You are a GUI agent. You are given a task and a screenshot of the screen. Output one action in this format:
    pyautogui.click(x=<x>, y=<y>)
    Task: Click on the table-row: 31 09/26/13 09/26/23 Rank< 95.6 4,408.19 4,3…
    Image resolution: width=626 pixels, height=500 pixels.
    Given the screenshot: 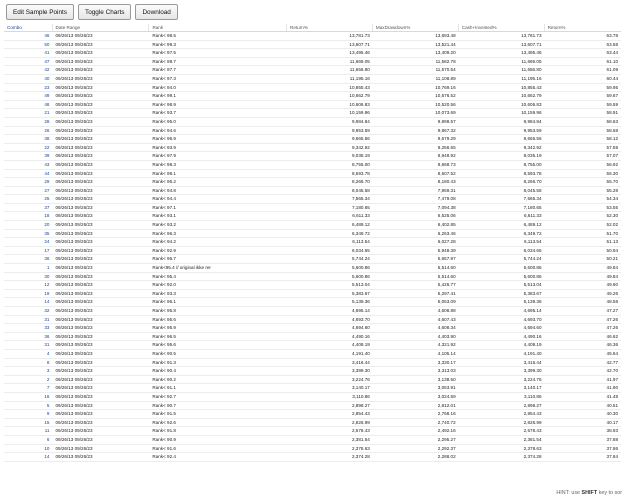 What is the action you would take?
    pyautogui.click(x=312, y=345)
    